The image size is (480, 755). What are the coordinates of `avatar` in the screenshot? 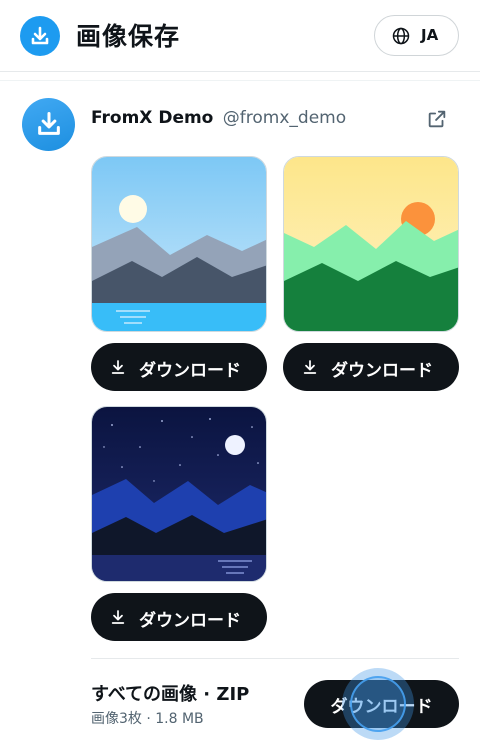 It's located at (48, 124).